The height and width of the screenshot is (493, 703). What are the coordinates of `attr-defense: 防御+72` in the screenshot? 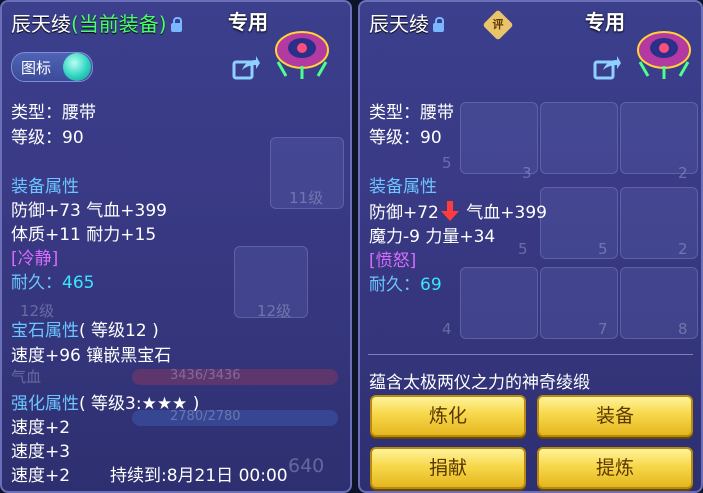 It's located at (404, 213).